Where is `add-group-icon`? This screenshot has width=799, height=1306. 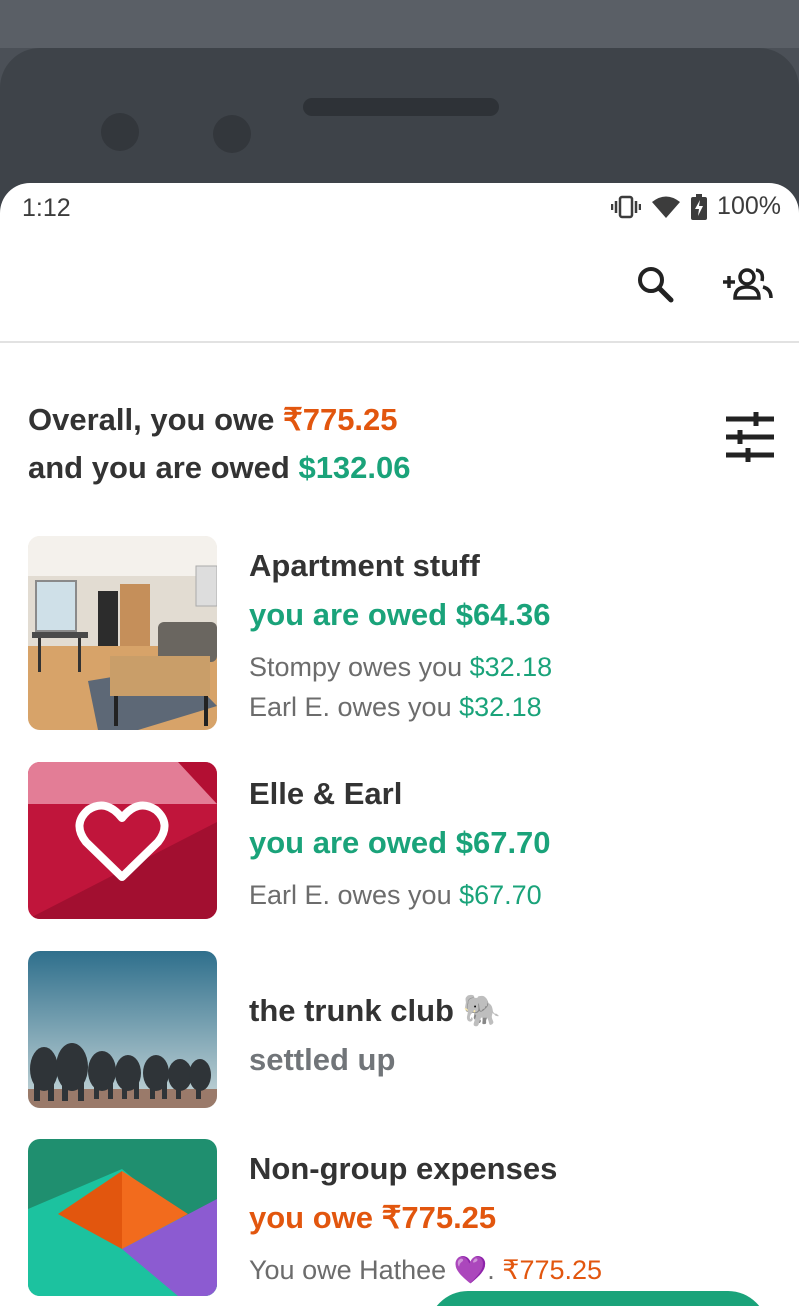 add-group-icon is located at coordinates (747, 286).